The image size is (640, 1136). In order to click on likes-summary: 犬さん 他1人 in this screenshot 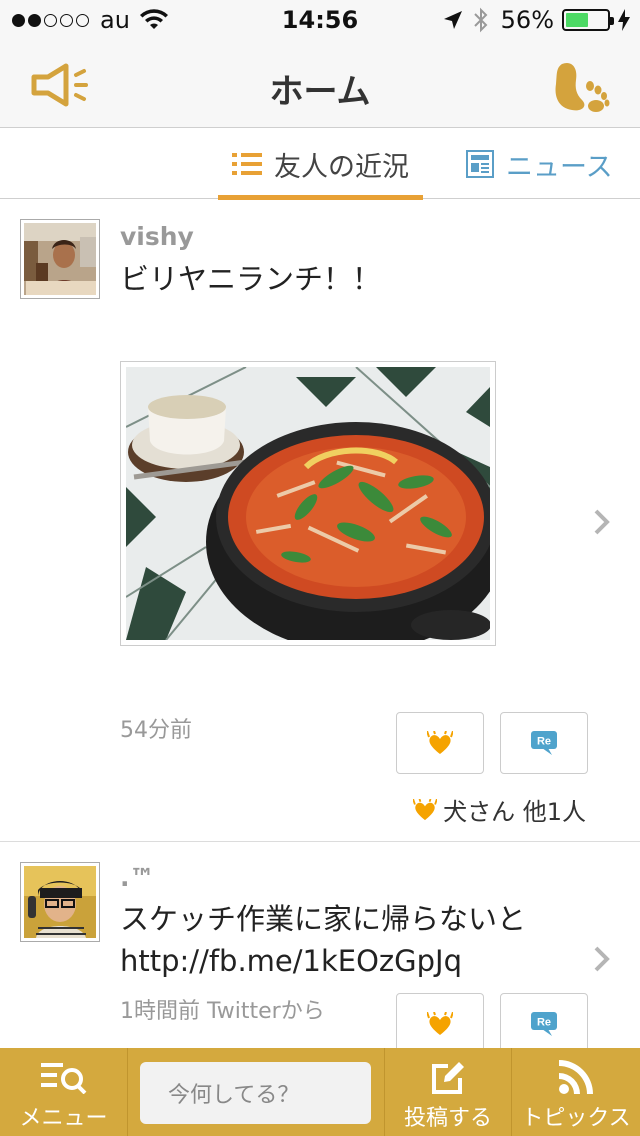, I will do `click(499, 809)`.